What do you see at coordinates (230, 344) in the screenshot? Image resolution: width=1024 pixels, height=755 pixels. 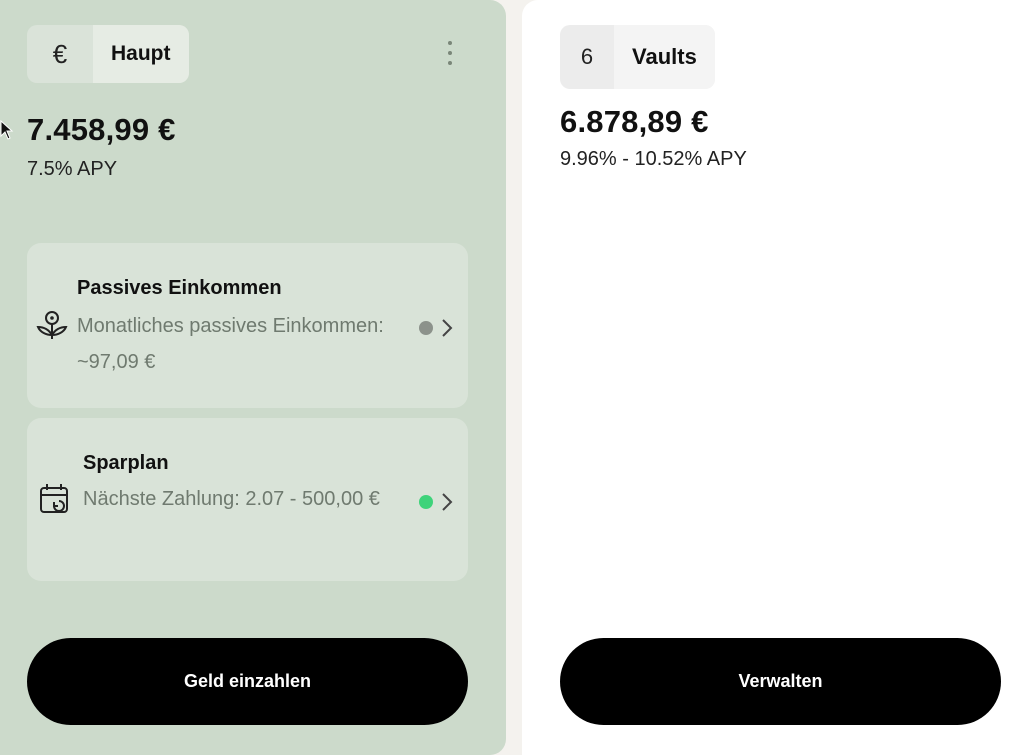 I see `card-subtitle: Monatliches passives Einkommen: ~97,09 €` at bounding box center [230, 344].